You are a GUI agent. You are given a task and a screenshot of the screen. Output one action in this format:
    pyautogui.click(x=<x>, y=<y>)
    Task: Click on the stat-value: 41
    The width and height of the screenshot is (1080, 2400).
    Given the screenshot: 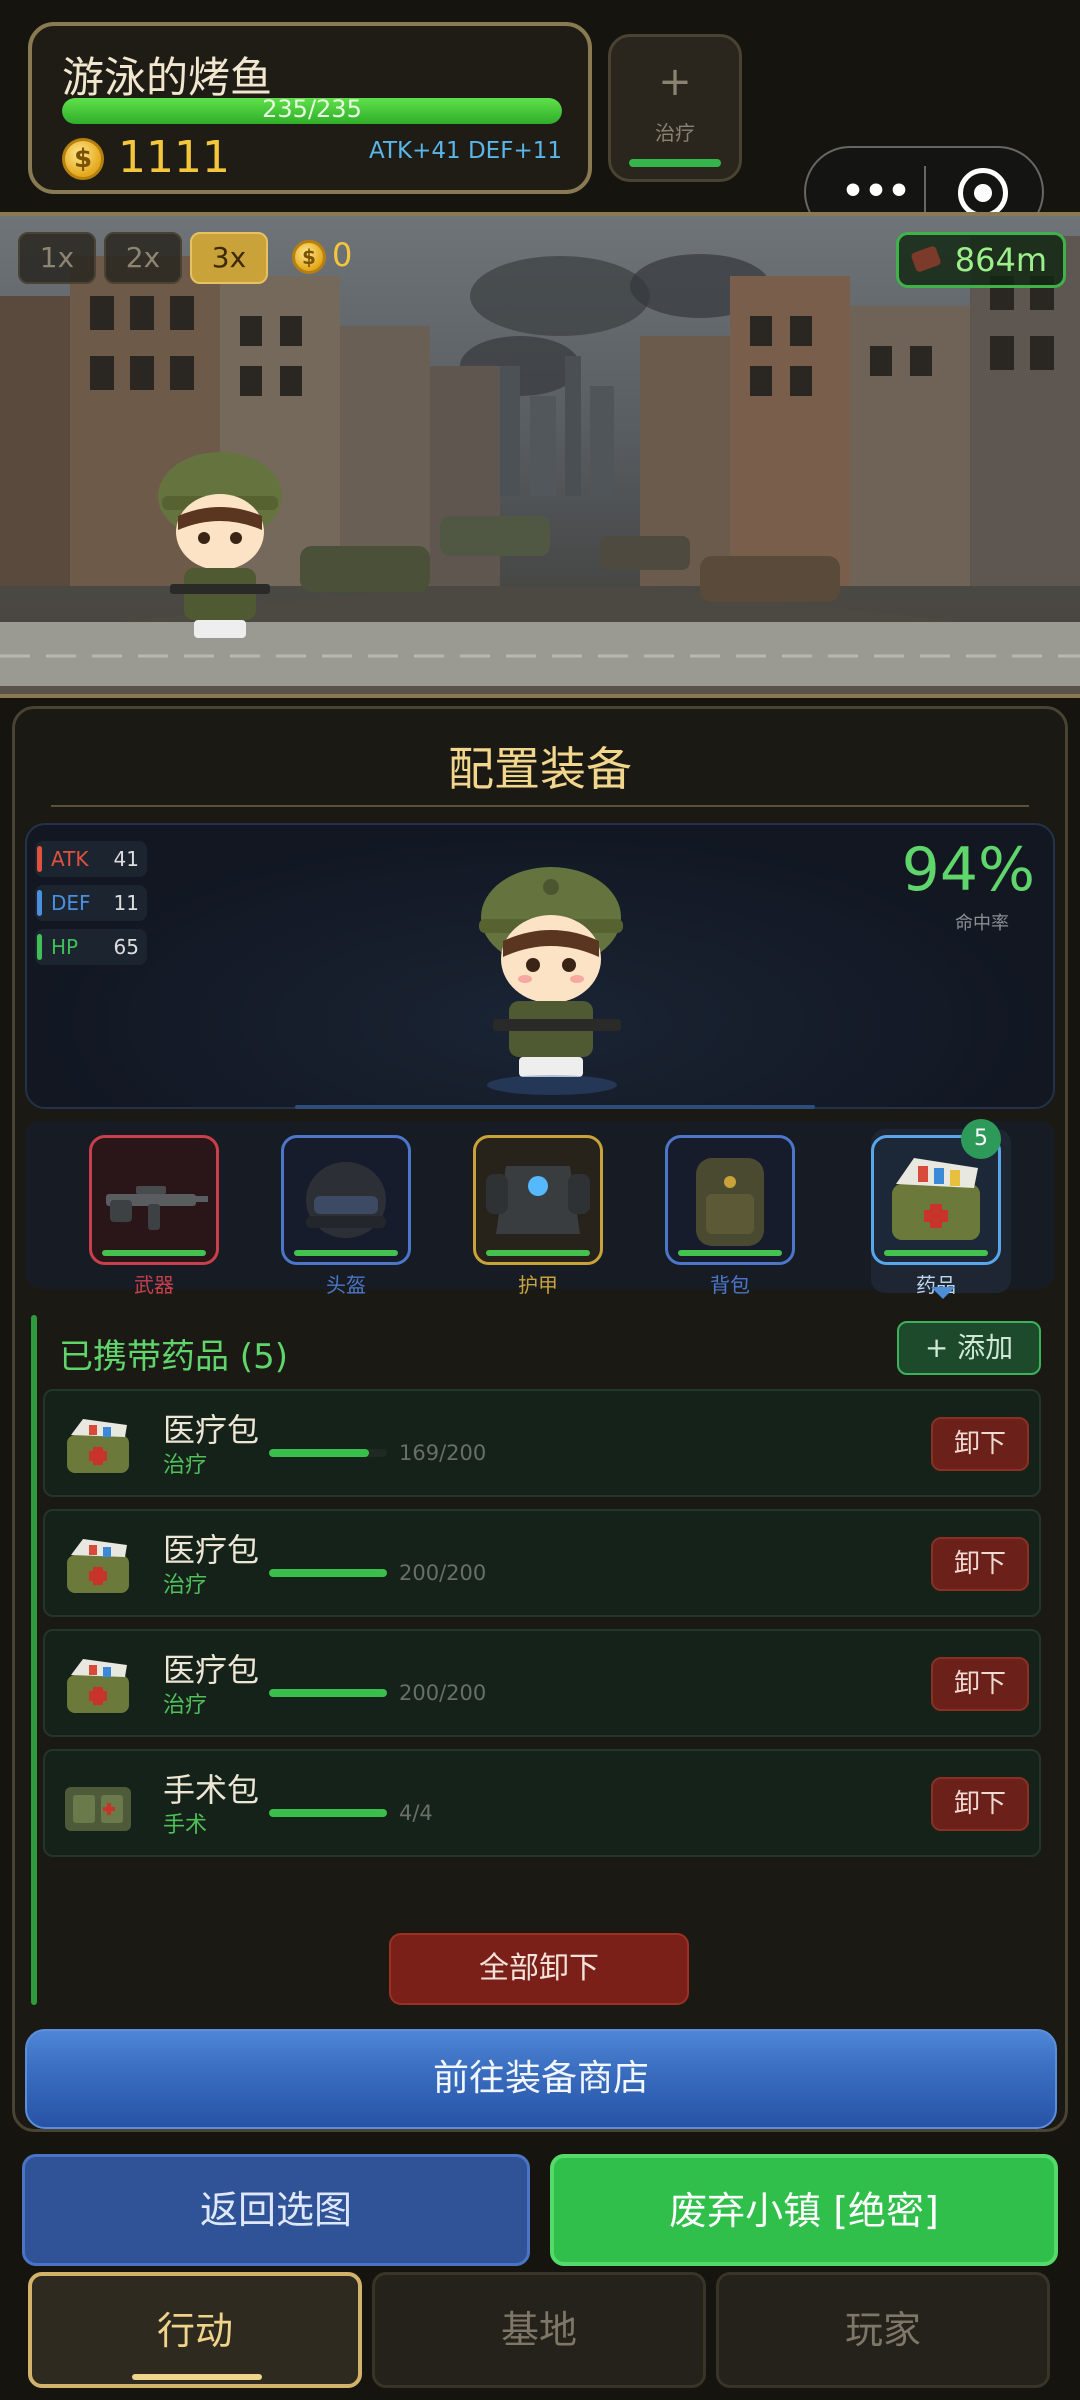 What is the action you would take?
    pyautogui.click(x=126, y=859)
    